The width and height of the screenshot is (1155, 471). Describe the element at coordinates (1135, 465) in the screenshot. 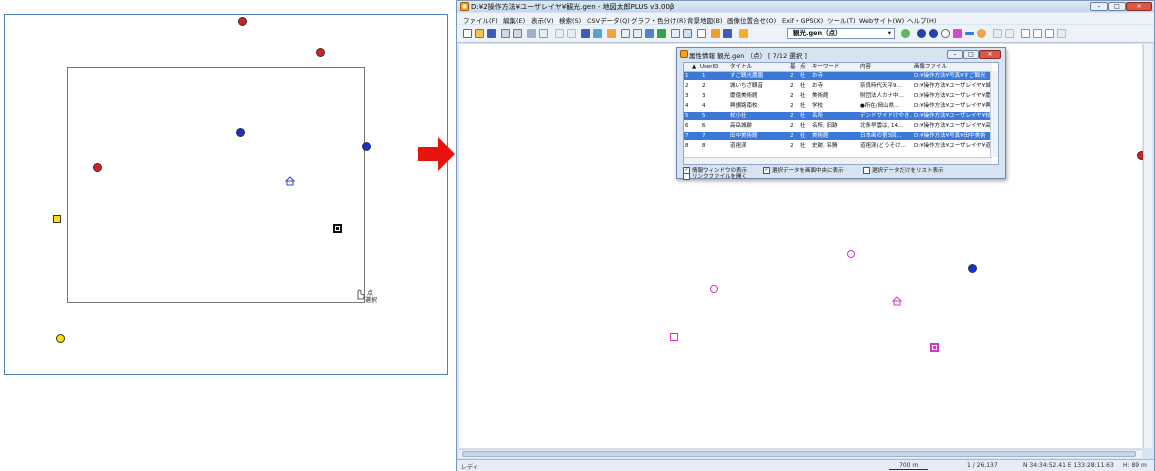

I see `elevation: H: 89 m` at that location.